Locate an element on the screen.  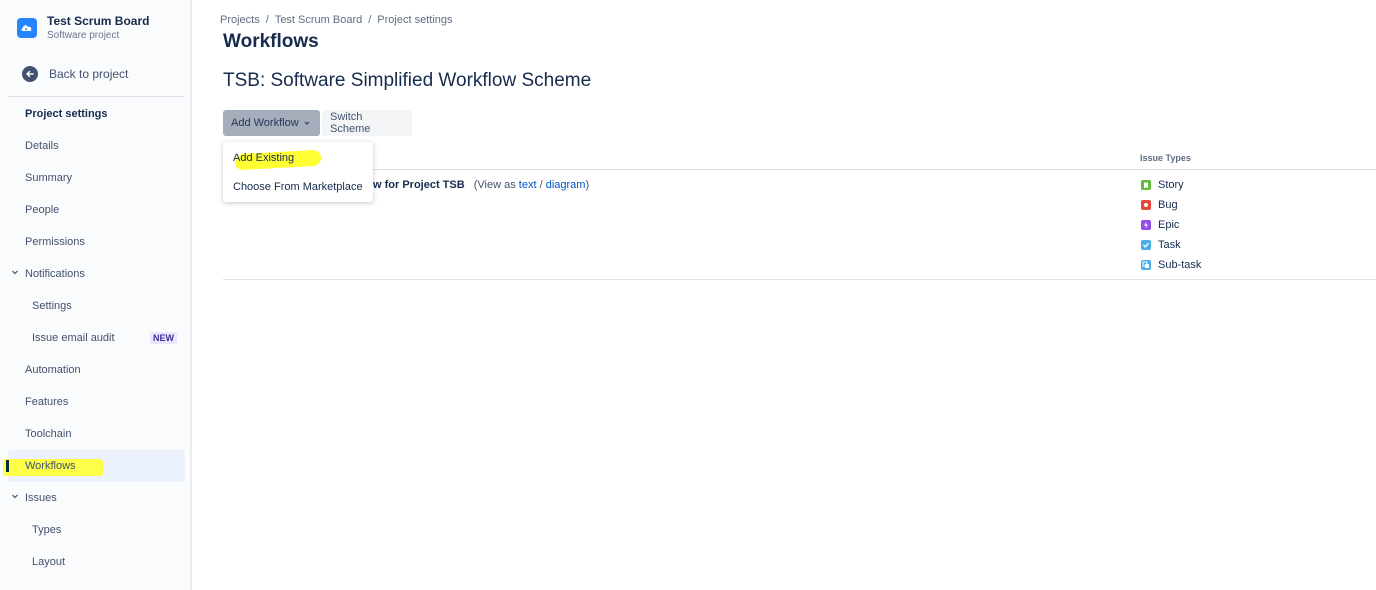
sidebar-item-label: Details is located at coordinates (42, 146).